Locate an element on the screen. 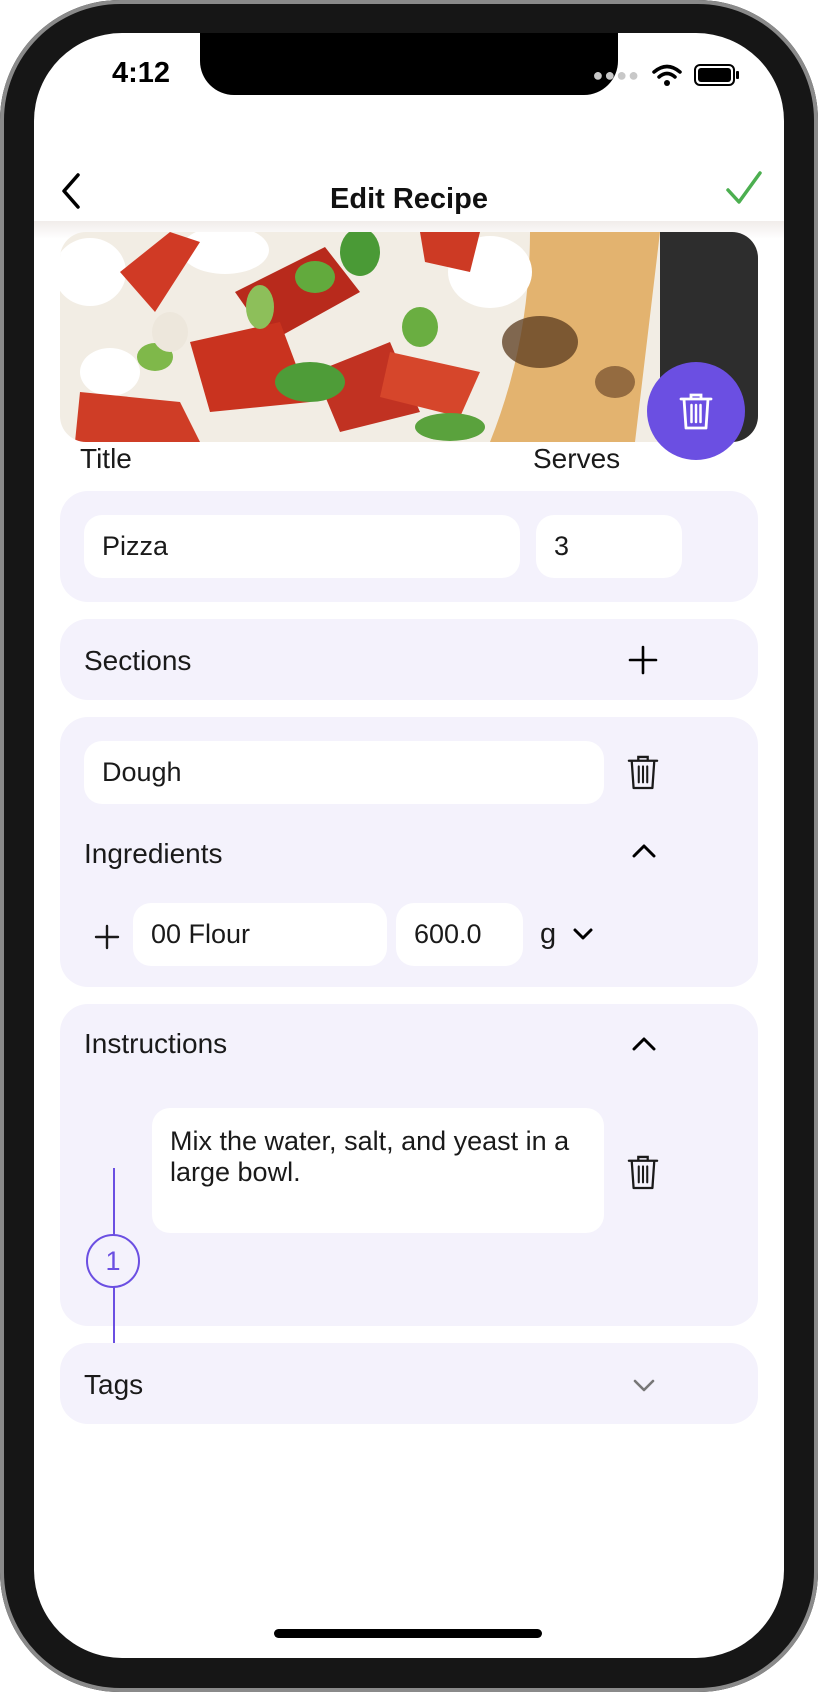 The width and height of the screenshot is (818, 1692). tags-label: Tags is located at coordinates (114, 1384).